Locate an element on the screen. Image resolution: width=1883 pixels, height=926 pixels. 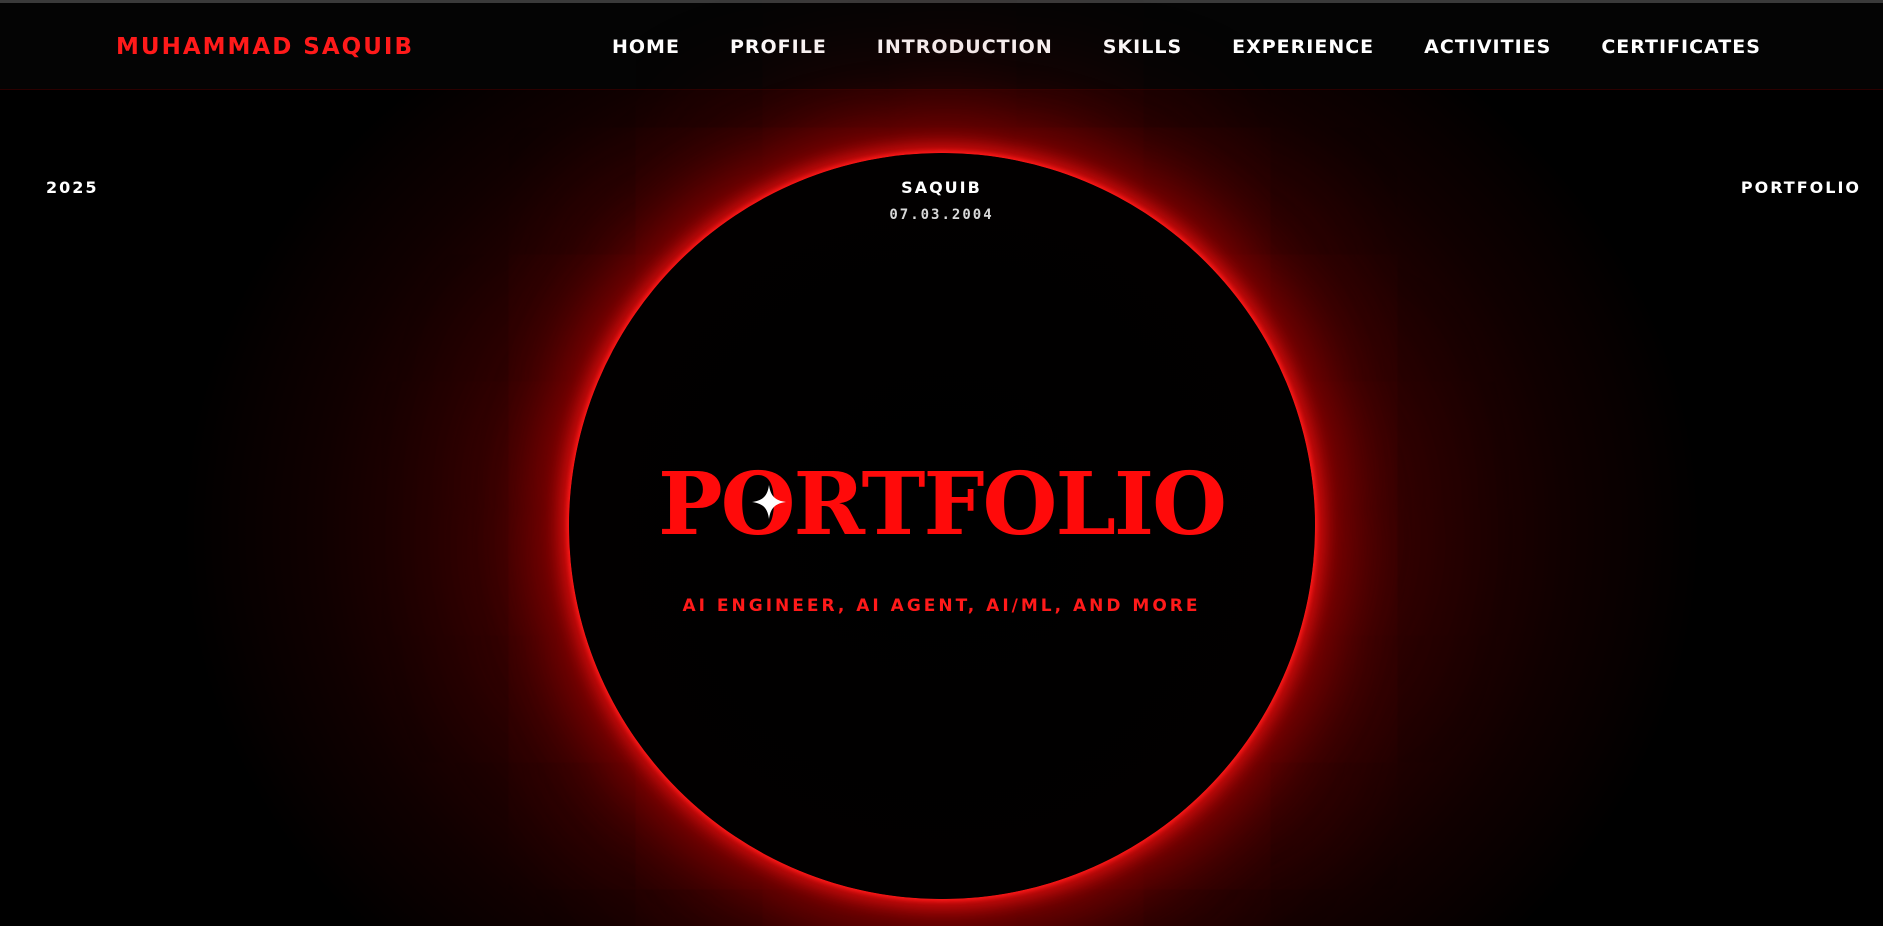
nav-link-certificates: CERTIFICATES is located at coordinates (1681, 47).